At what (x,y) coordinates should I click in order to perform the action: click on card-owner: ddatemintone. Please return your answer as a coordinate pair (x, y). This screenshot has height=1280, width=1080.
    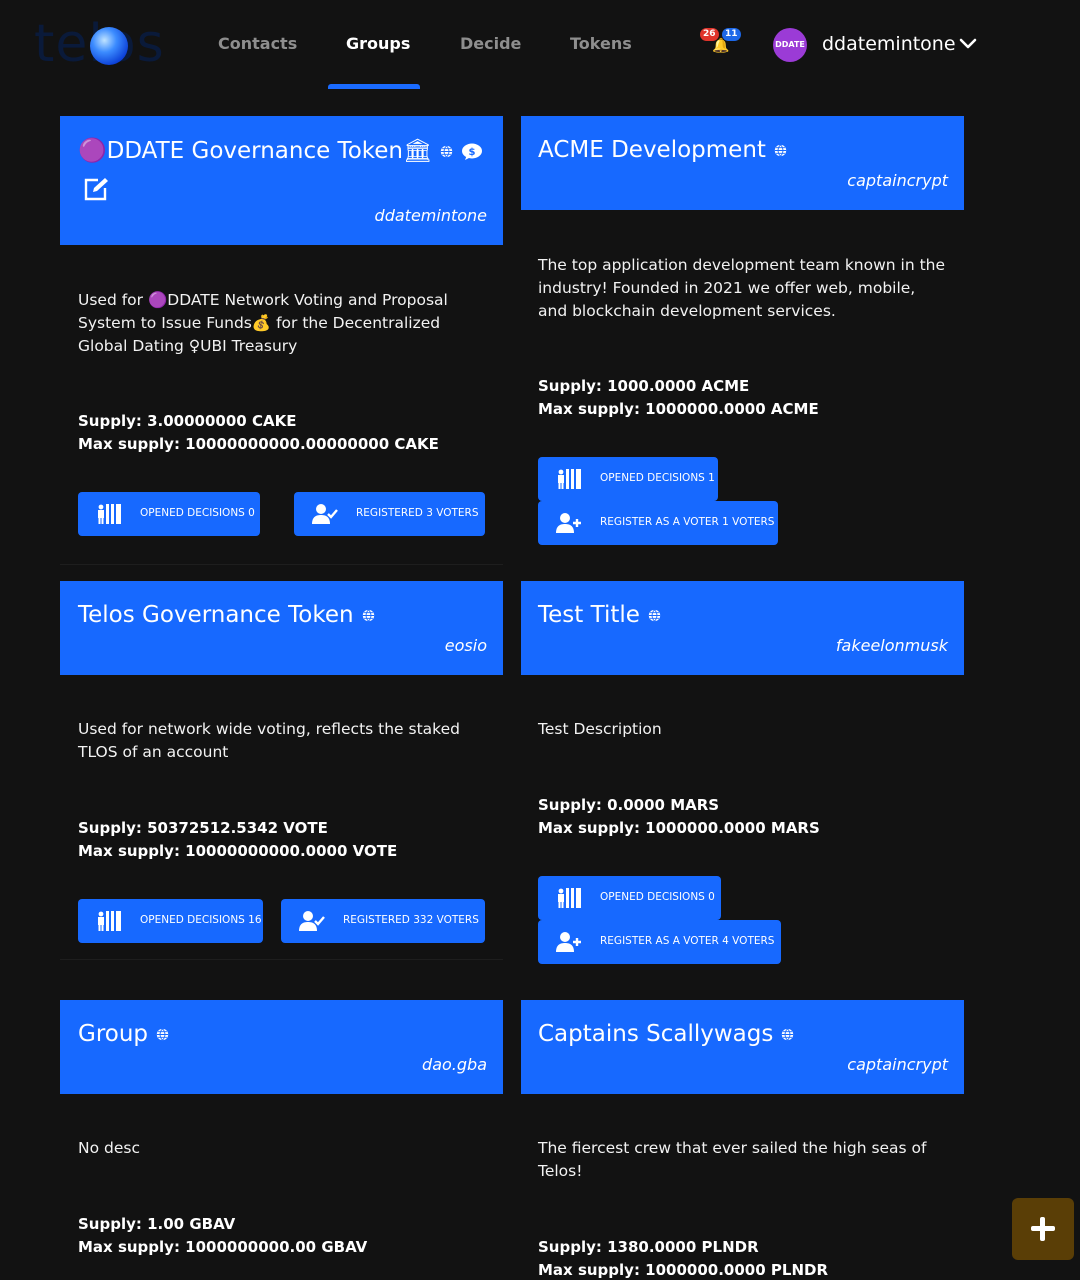
    Looking at the image, I should click on (430, 215).